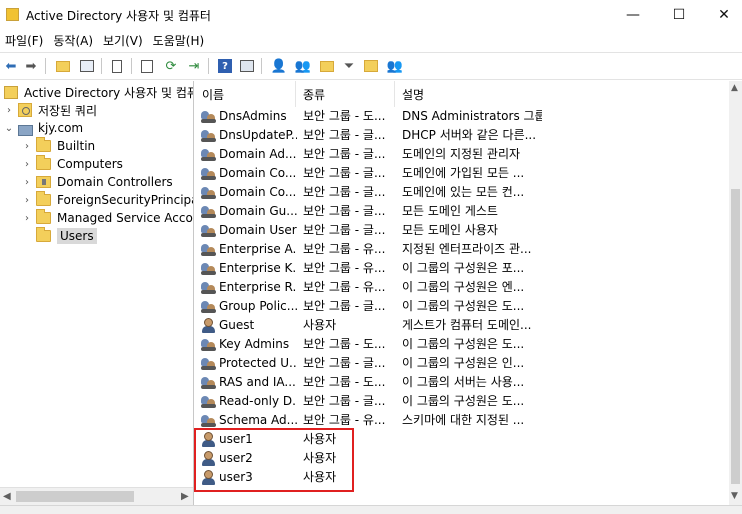 The height and width of the screenshot is (514, 742). What do you see at coordinates (185, 496) in the screenshot?
I see `scroll-right-icon: ▶` at bounding box center [185, 496].